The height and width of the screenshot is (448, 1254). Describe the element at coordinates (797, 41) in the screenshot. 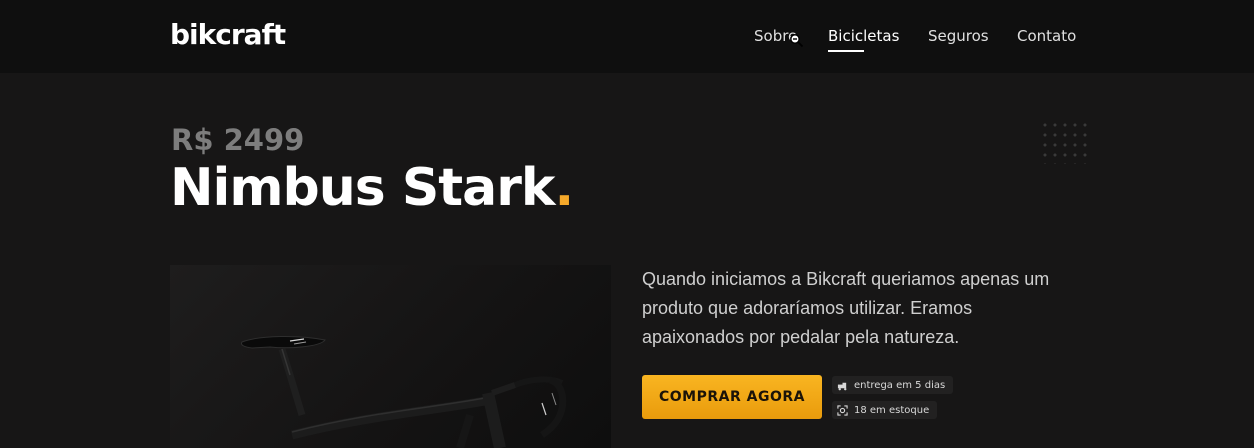

I see `cursor-icon` at that location.